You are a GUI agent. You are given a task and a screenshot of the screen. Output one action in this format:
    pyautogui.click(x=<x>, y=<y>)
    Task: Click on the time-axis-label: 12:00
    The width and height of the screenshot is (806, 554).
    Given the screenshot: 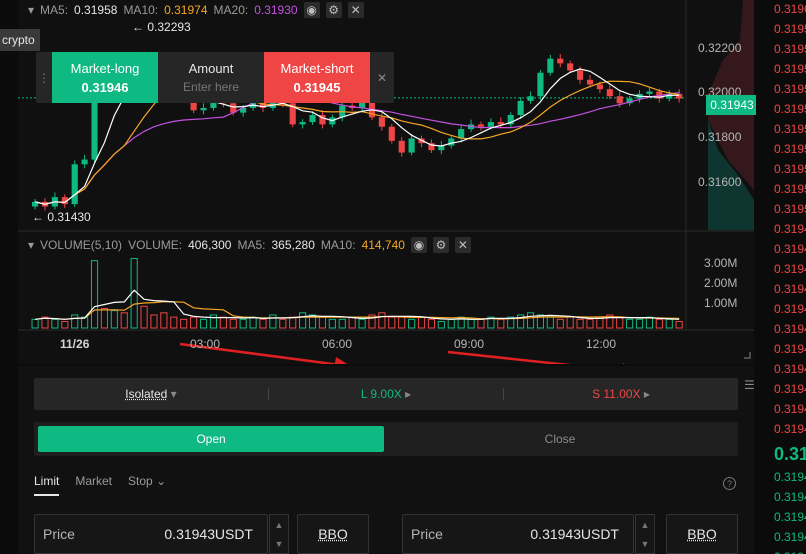 What is the action you would take?
    pyautogui.click(x=601, y=344)
    